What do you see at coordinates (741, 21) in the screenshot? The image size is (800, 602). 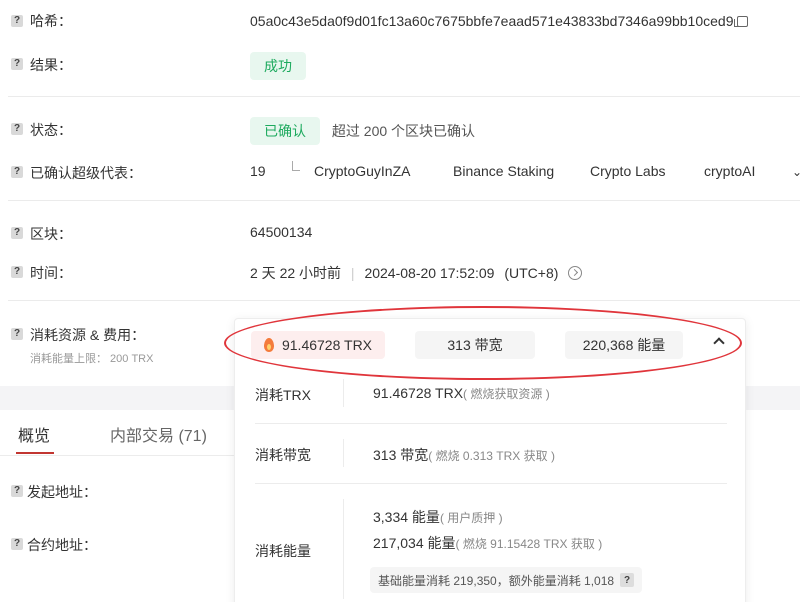 I see `copy-icon` at bounding box center [741, 21].